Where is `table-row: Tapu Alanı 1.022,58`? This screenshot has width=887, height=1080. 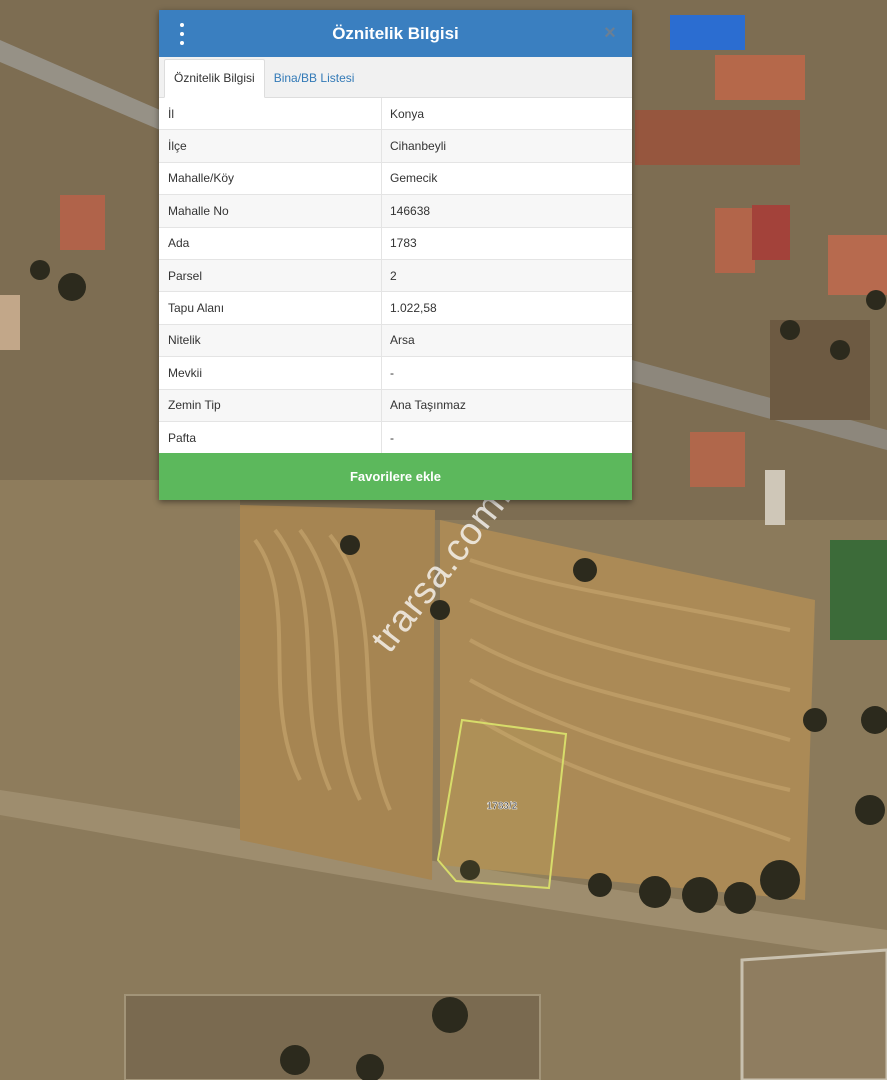 table-row: Tapu Alanı 1.022,58 is located at coordinates (395, 308).